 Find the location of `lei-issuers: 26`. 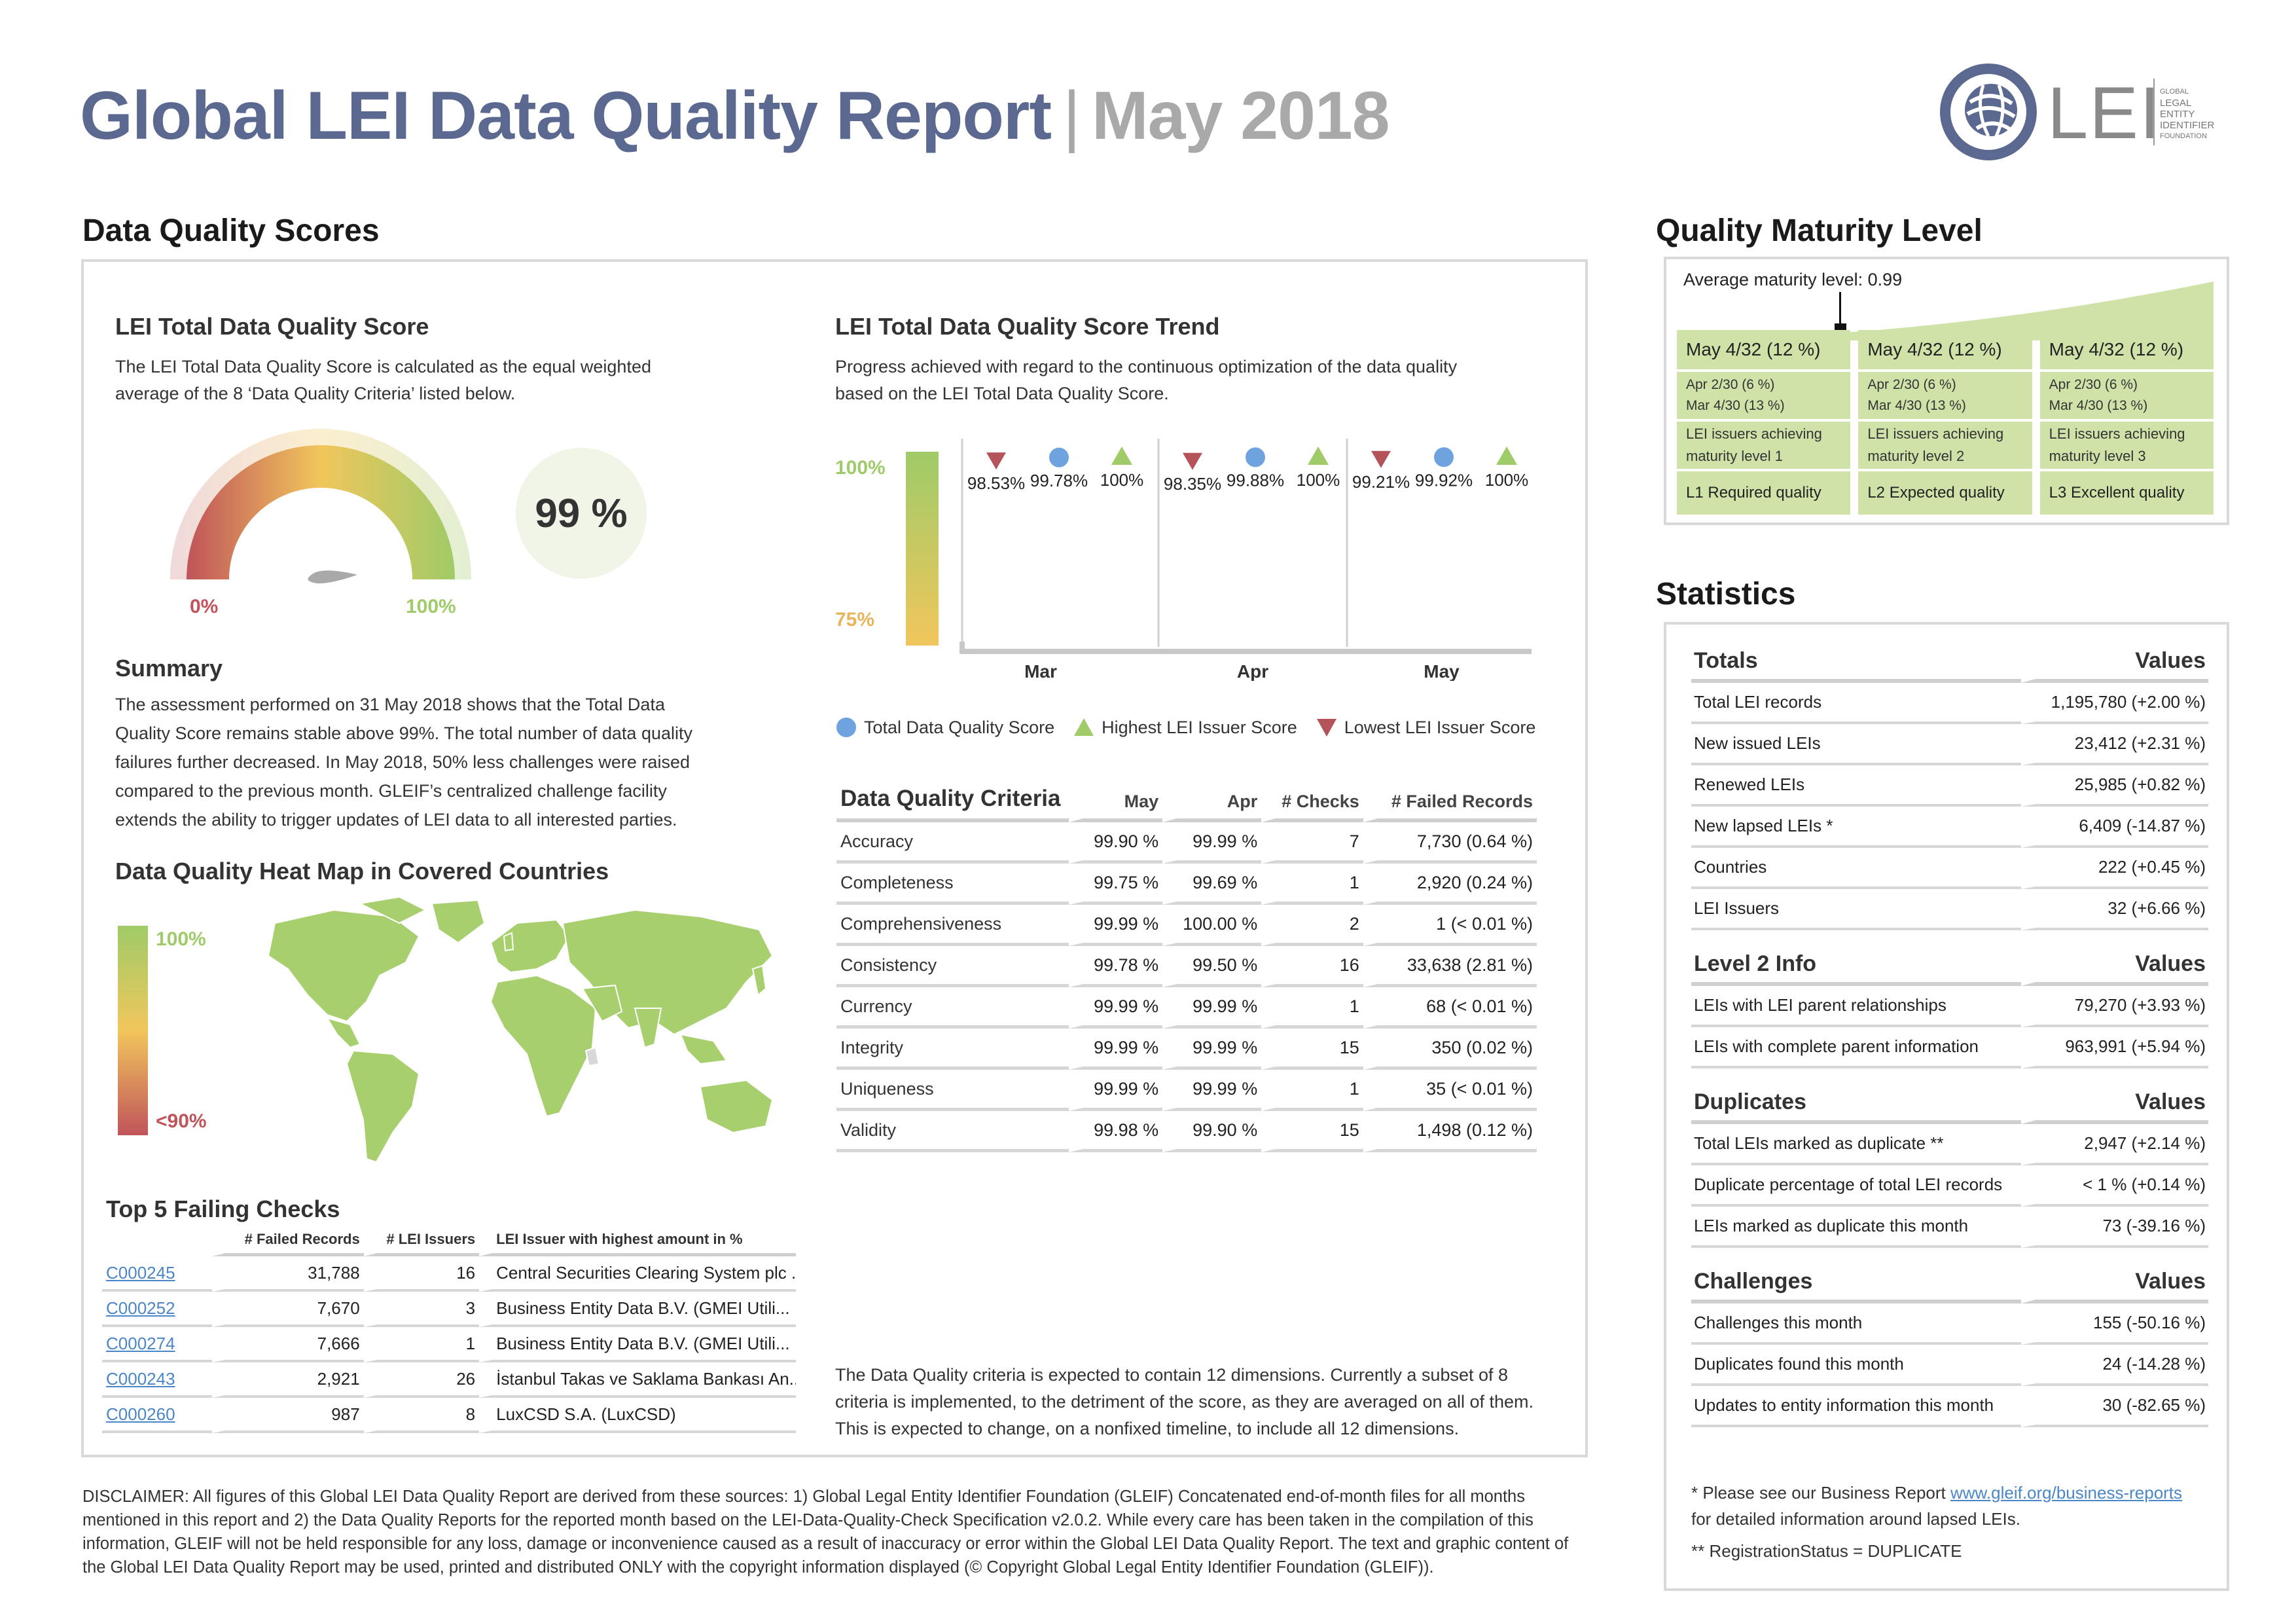

lei-issuers: 26 is located at coordinates (421, 1380).